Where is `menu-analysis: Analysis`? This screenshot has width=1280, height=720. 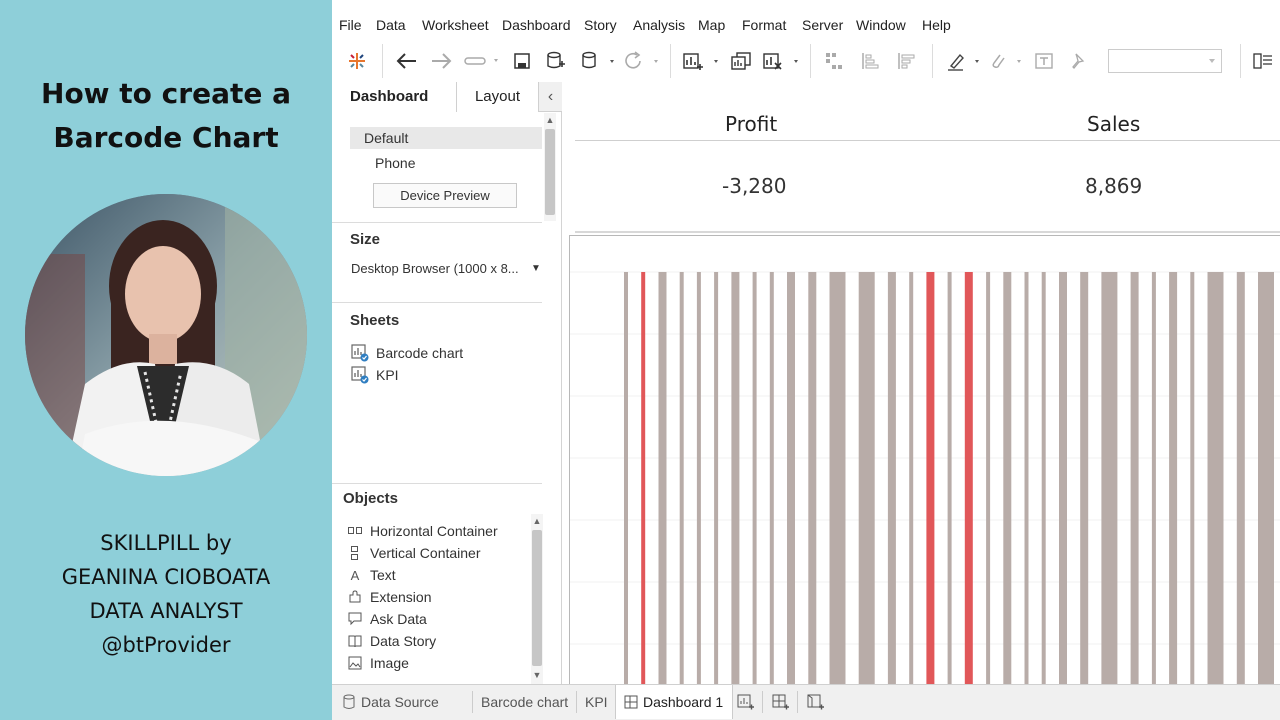
menu-analysis: Analysis is located at coordinates (659, 25).